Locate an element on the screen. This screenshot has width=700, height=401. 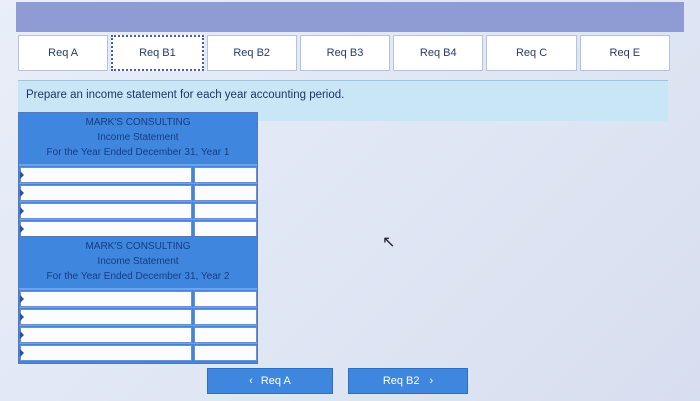
tab-req-c: Req C is located at coordinates (531, 53).